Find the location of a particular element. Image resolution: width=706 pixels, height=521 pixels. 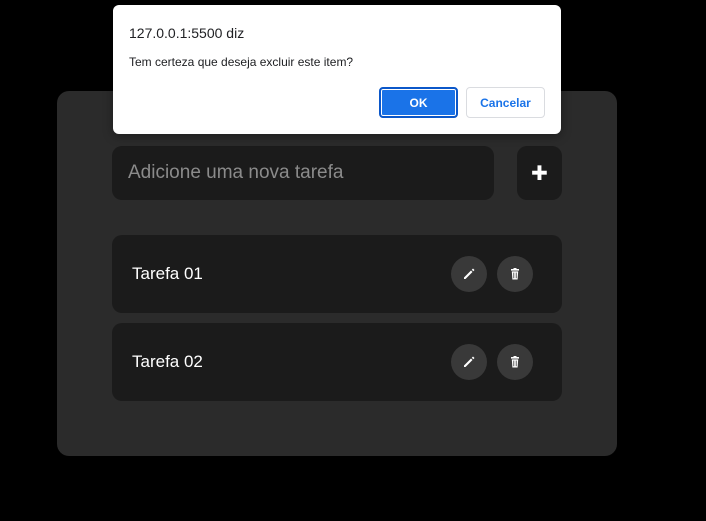

task-item: Tarefa 02 is located at coordinates (337, 362).